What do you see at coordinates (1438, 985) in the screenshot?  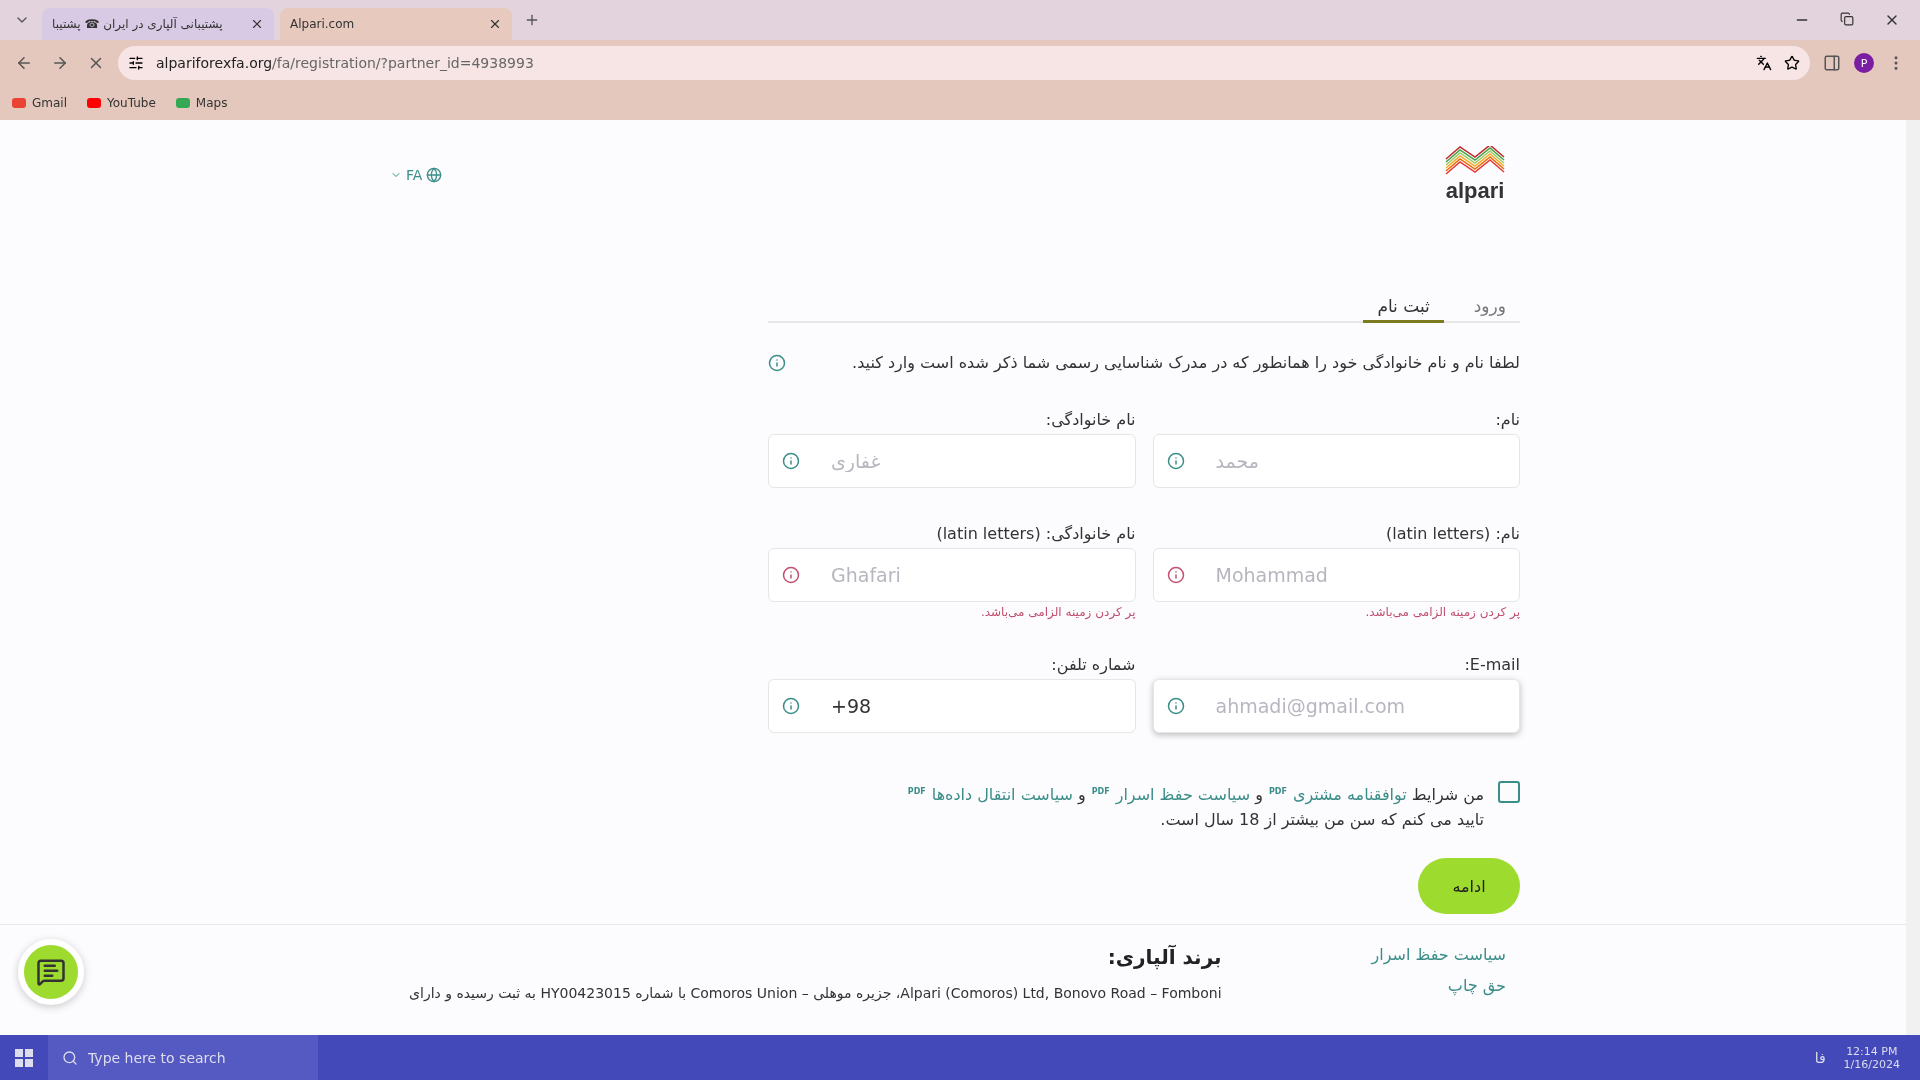 I see `footer-link: حق چاپ` at bounding box center [1438, 985].